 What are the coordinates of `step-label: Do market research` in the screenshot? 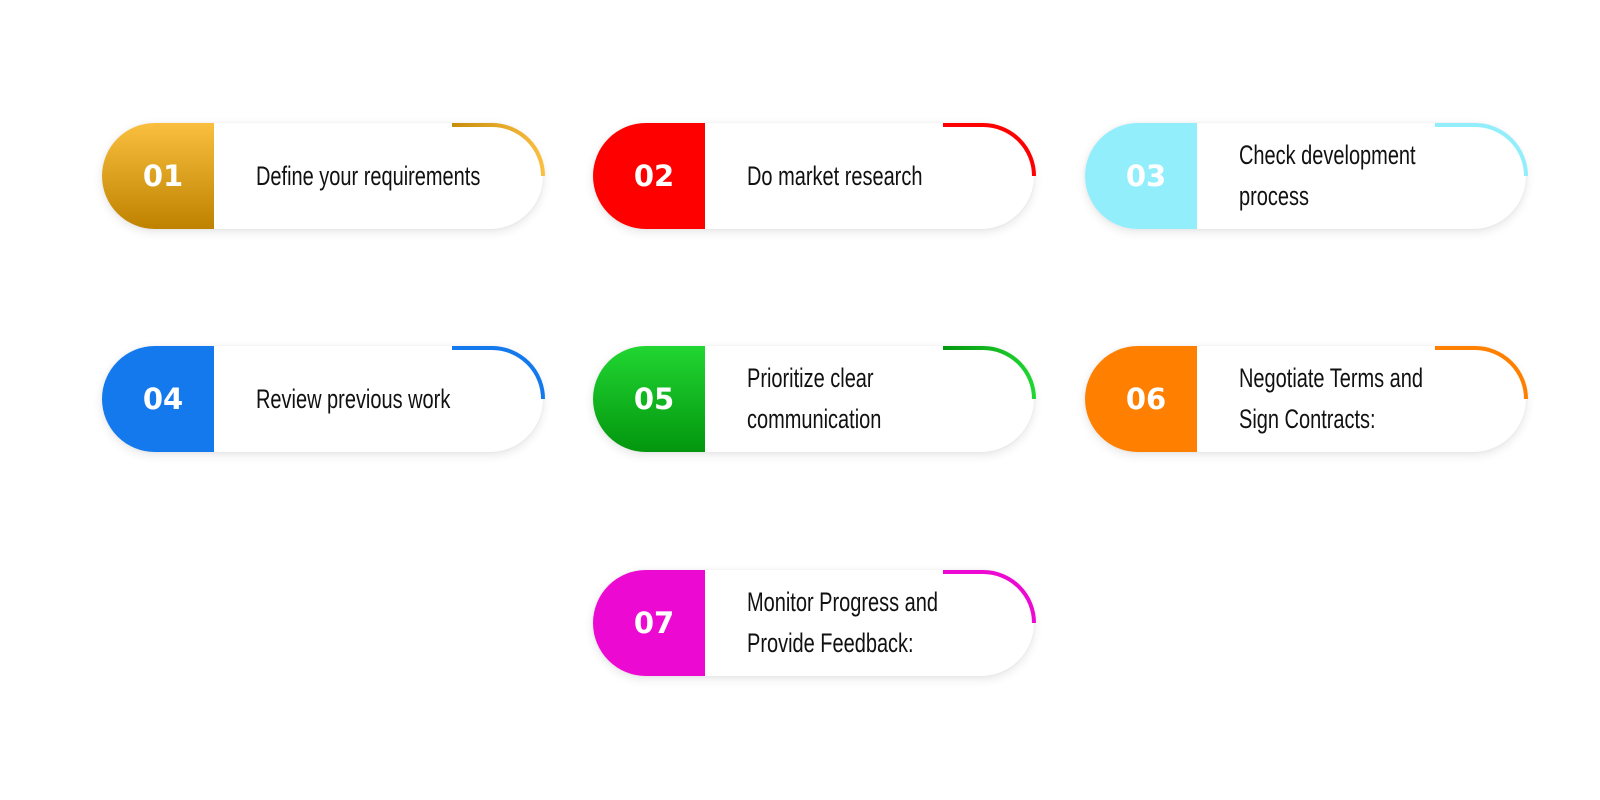 It's located at (834, 176).